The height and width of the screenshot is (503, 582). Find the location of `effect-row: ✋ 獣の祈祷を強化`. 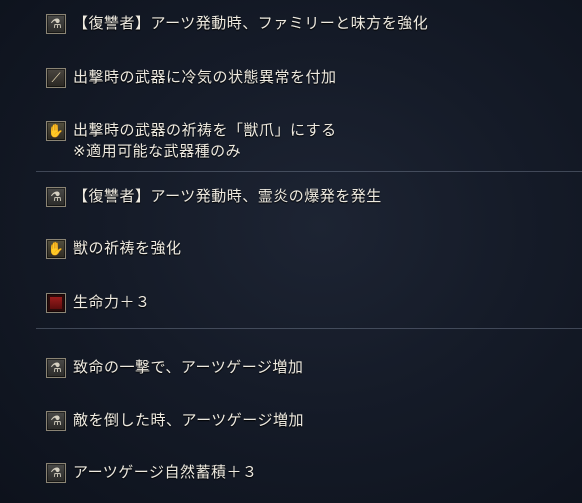

effect-row: ✋ 獣の祈祷を強化 is located at coordinates (114, 248).